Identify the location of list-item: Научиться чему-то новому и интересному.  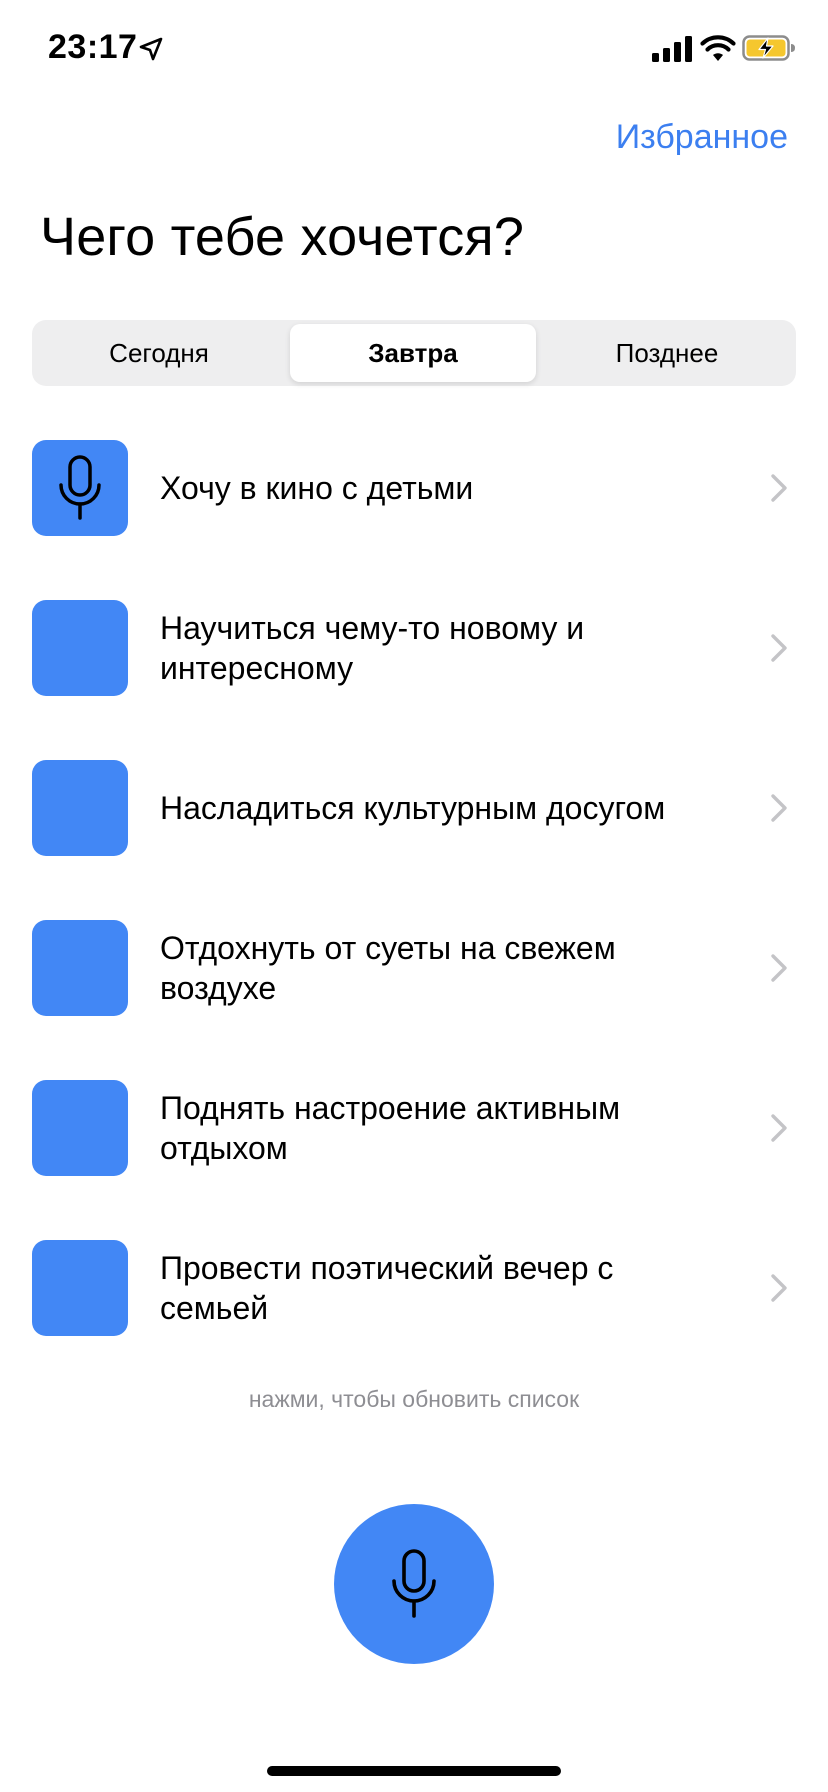
(414, 648).